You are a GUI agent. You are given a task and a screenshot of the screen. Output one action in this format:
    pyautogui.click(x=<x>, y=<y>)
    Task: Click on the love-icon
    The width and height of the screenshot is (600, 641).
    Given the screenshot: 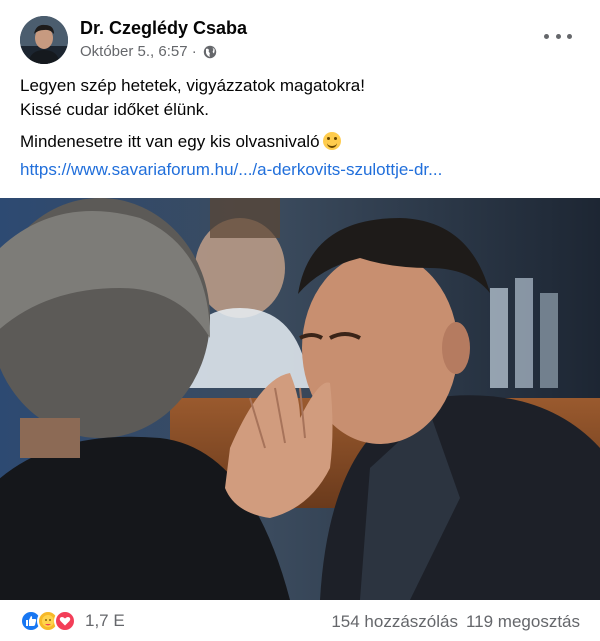 What is the action you would take?
    pyautogui.click(x=65, y=621)
    